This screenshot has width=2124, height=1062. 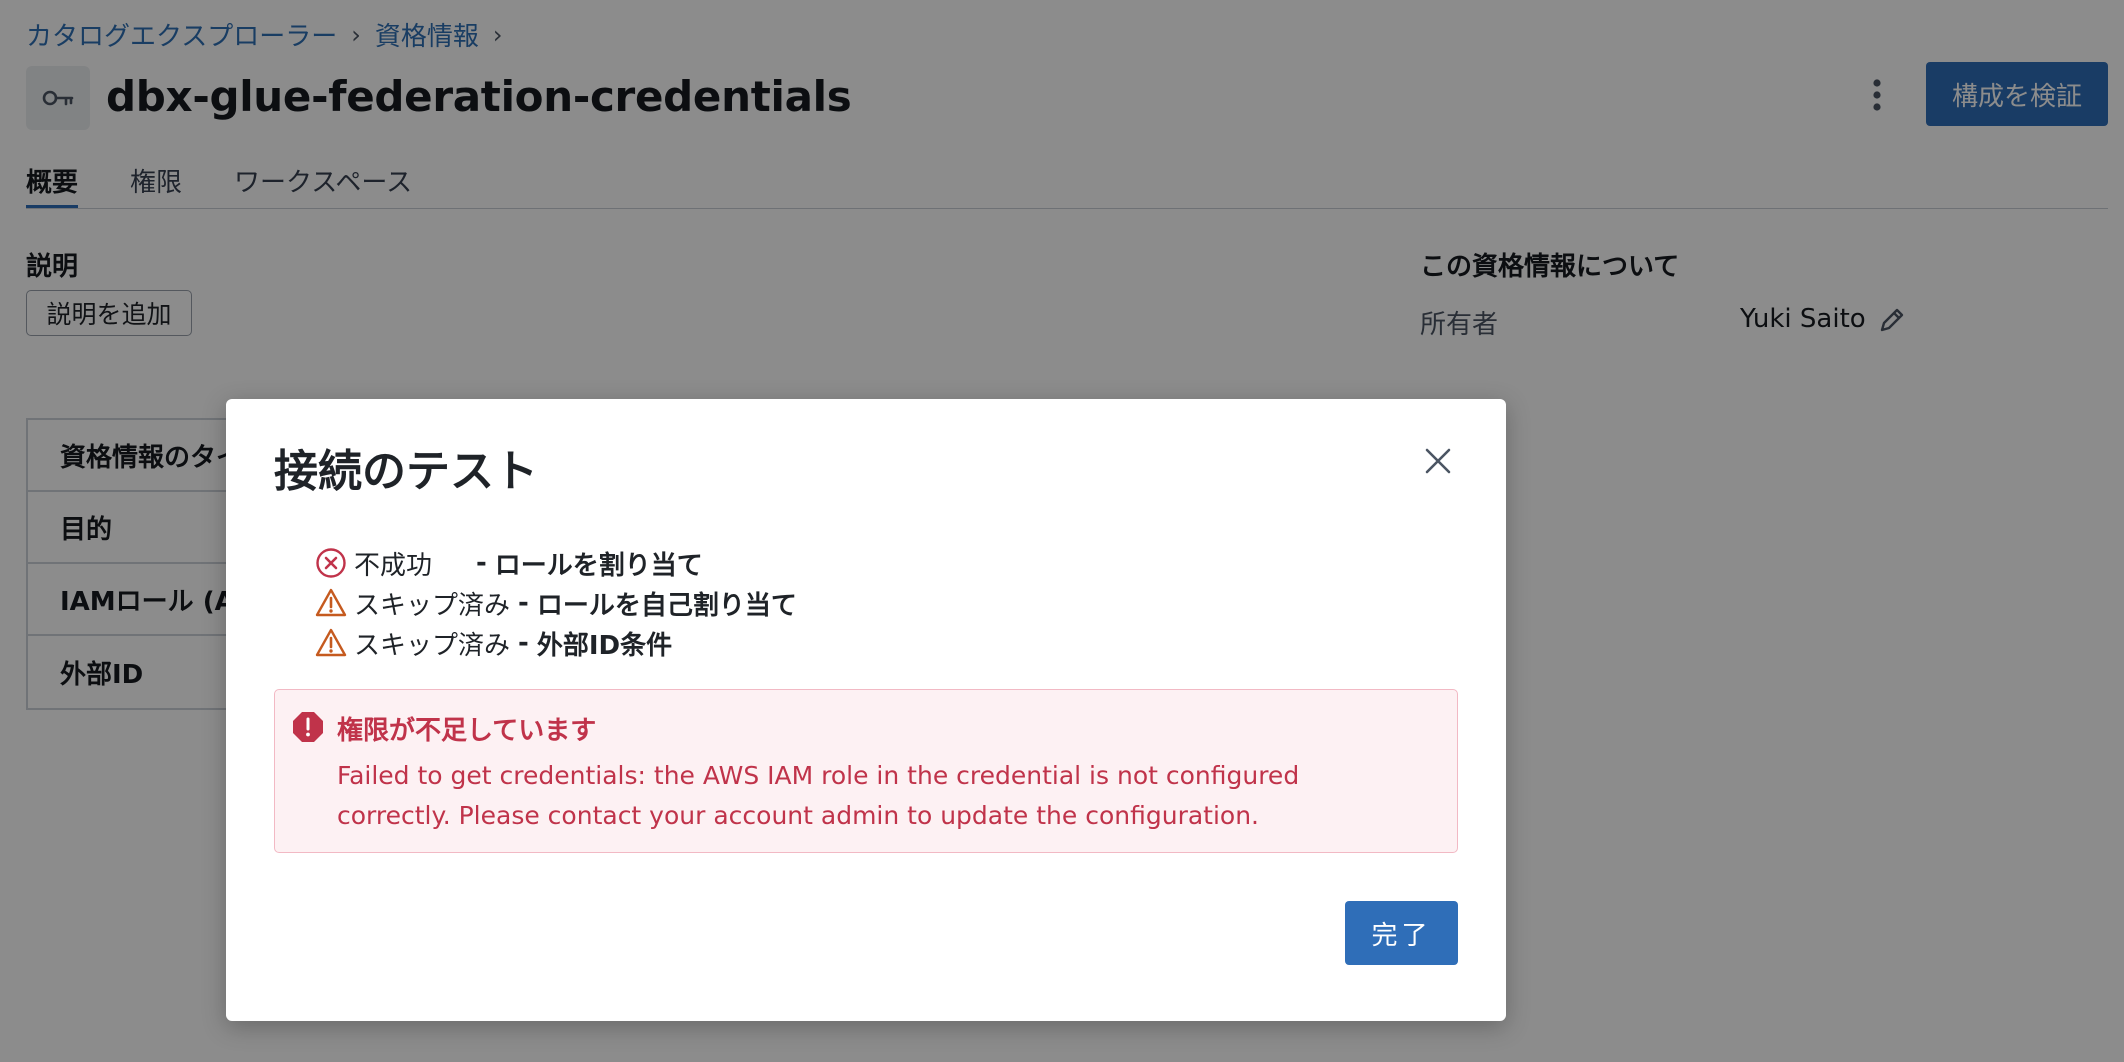 I want to click on result-check-name: ロールを自己割り当て, so click(x=666, y=605).